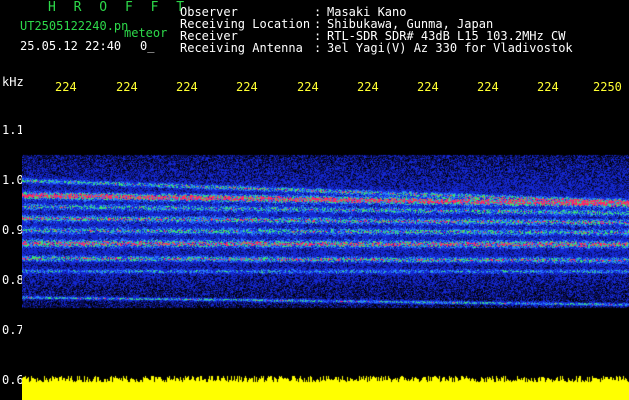  What do you see at coordinates (13, 280) in the screenshot?
I see `y-tick: 0.8` at bounding box center [13, 280].